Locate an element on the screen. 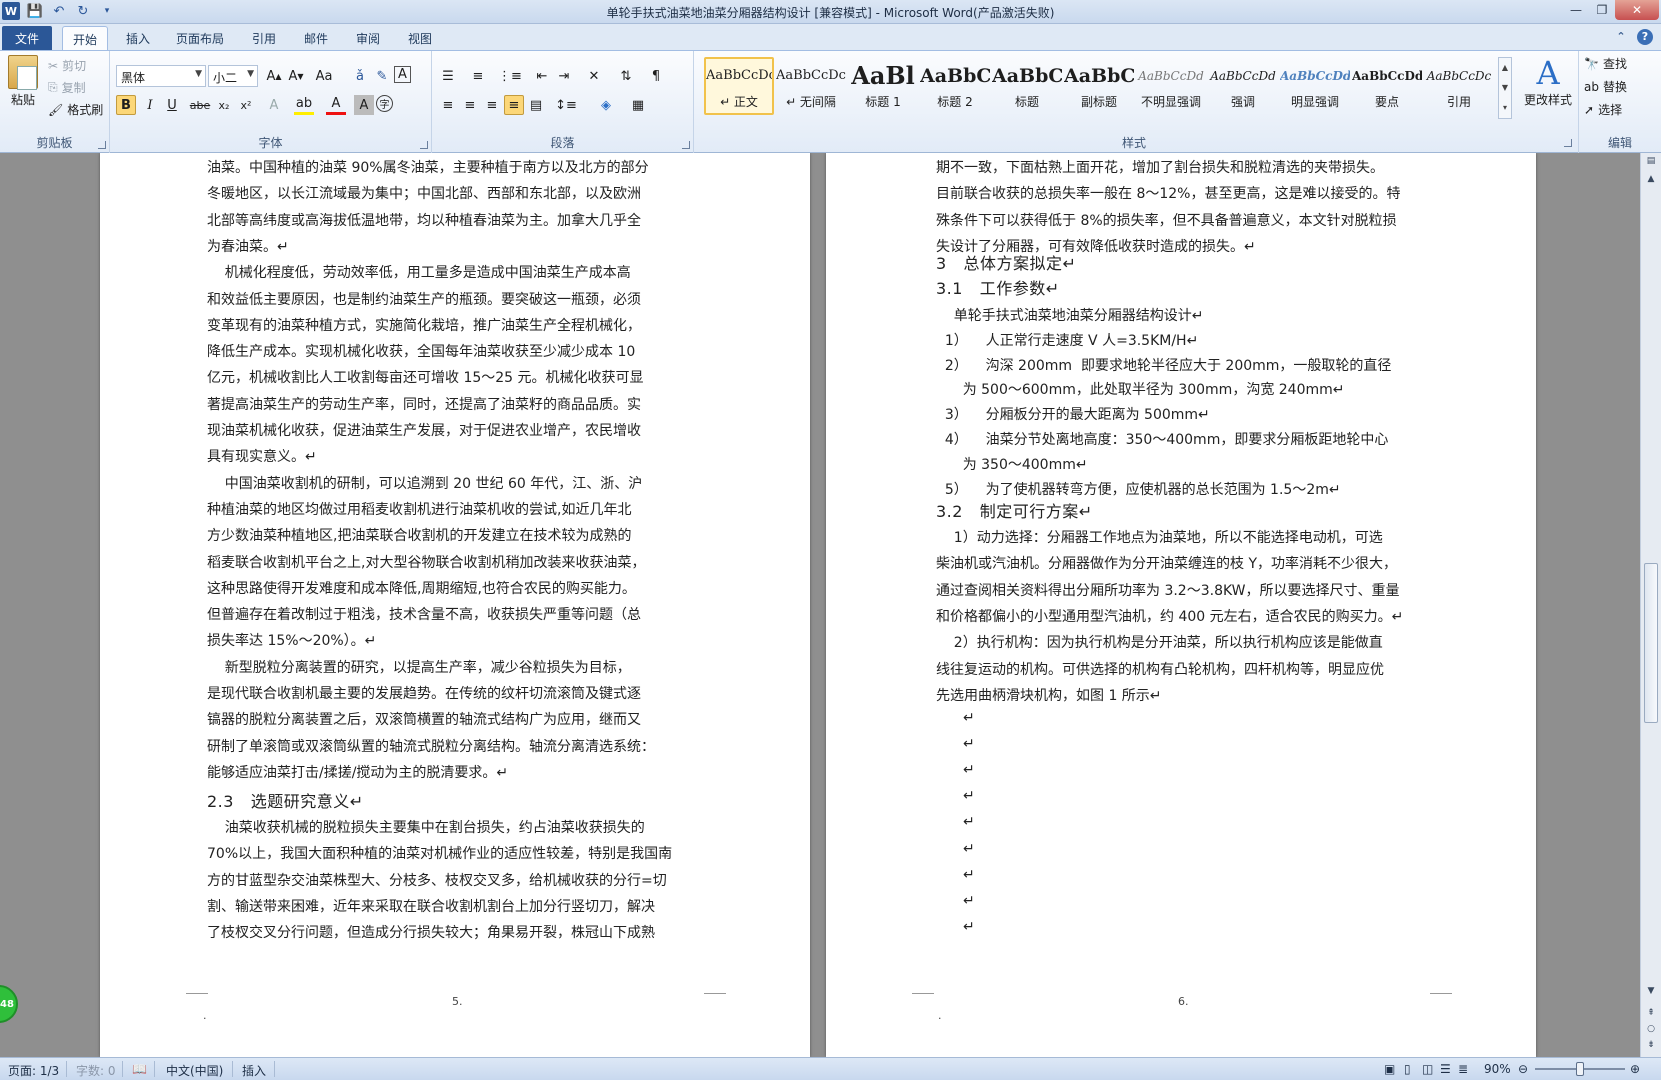  language-indicator: 中文(中国) is located at coordinates (194, 1070).